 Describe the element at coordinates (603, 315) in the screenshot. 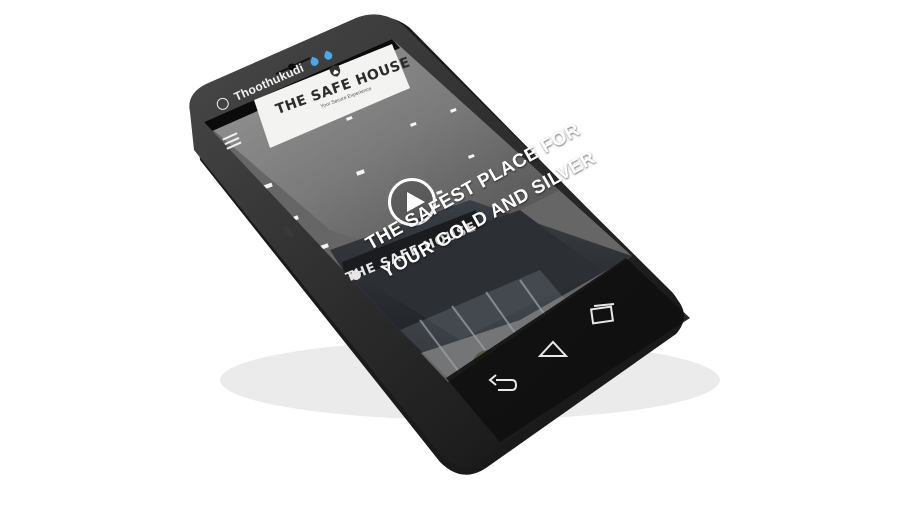

I see `recents-icon` at that location.